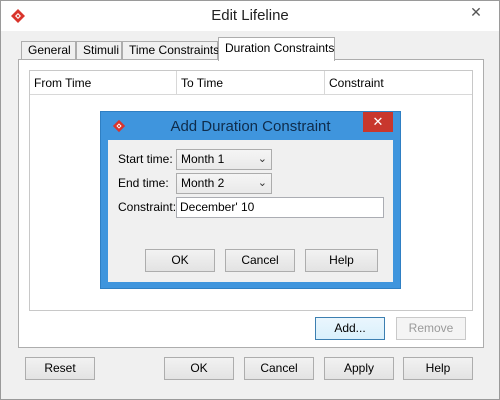 Image resolution: width=500 pixels, height=400 pixels. I want to click on tab-general: General, so click(48, 50).